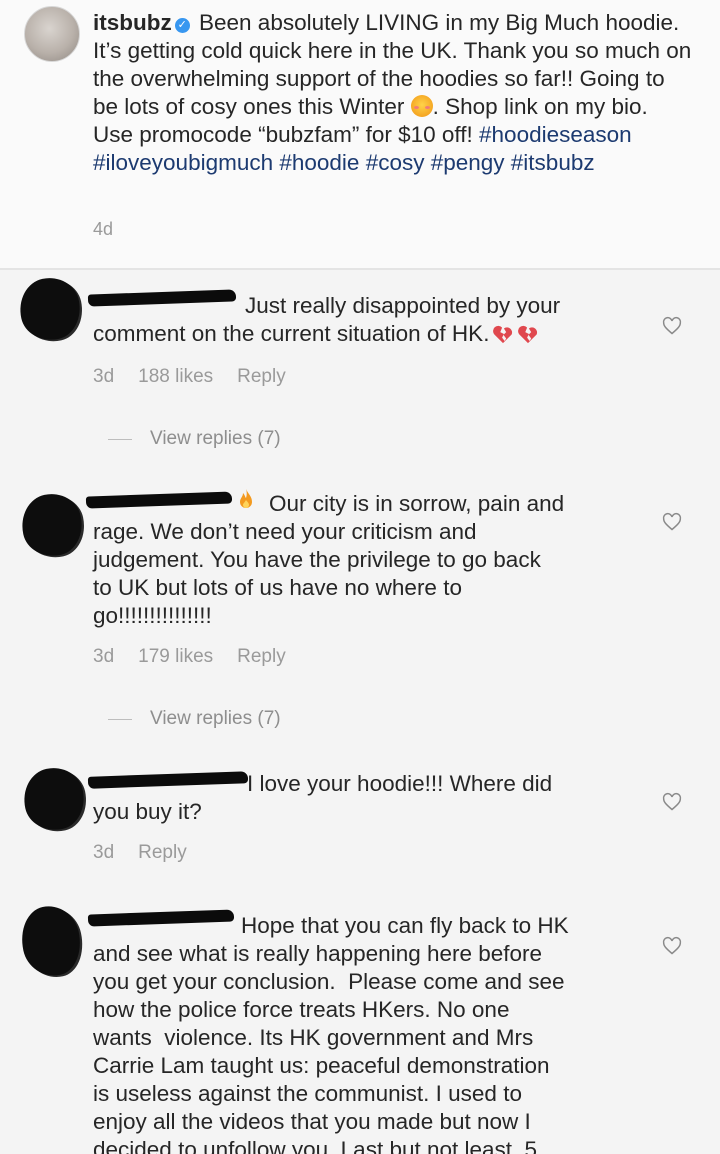 The height and width of the screenshot is (1154, 720). Describe the element at coordinates (182, 25) in the screenshot. I see `verified-badge-icon: ✓` at that location.